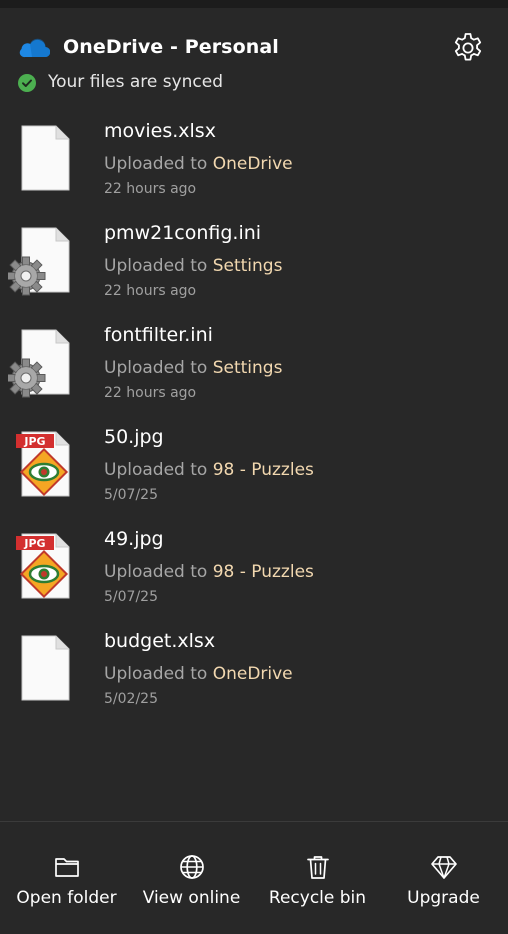  What do you see at coordinates (160, 641) in the screenshot?
I see `file-name: budget.xlsx` at bounding box center [160, 641].